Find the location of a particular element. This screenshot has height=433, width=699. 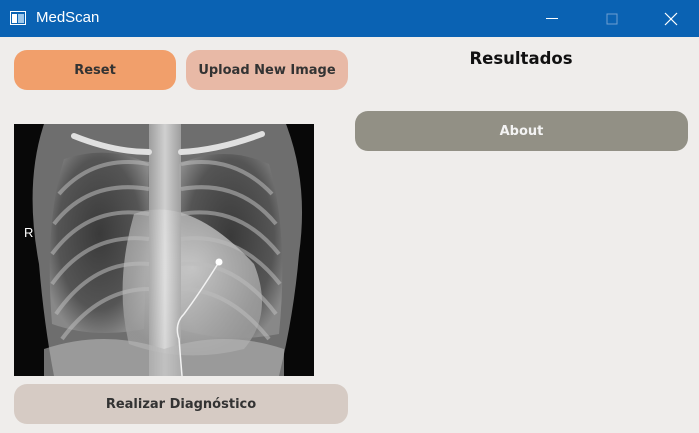

minimize-icon is located at coordinates (552, 18).